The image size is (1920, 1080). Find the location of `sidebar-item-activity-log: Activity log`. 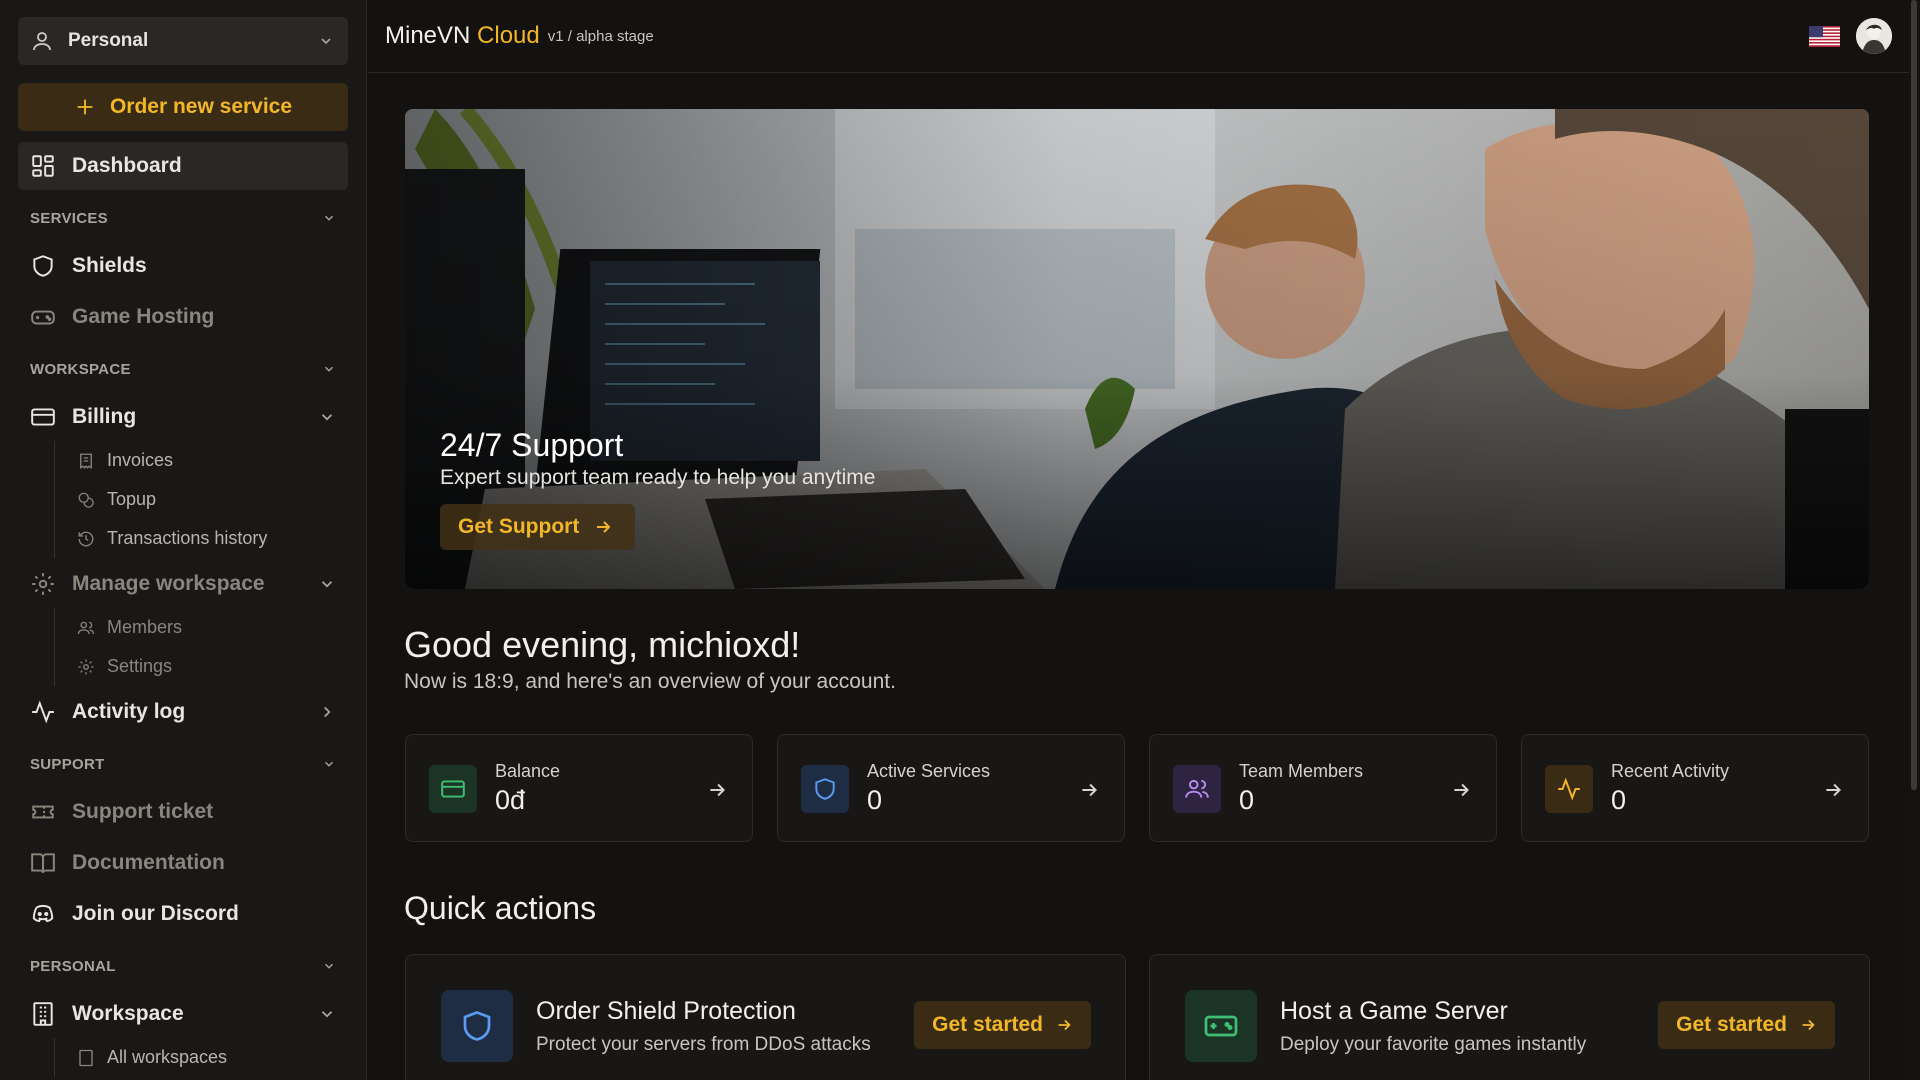

sidebar-item-activity-log: Activity log is located at coordinates (183, 712).